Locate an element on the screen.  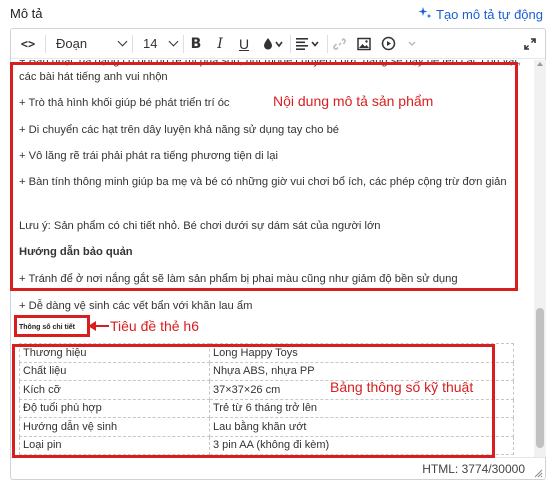
field-label: Mô tả is located at coordinates (26, 13).